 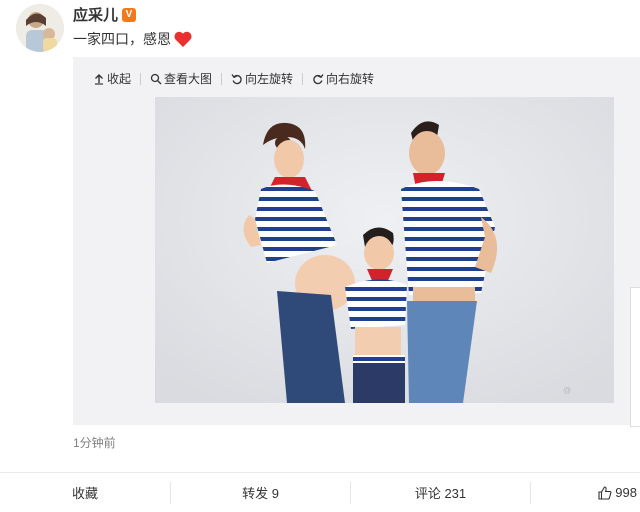 I want to click on post-text: 一家四口，感恩, so click(x=133, y=39).